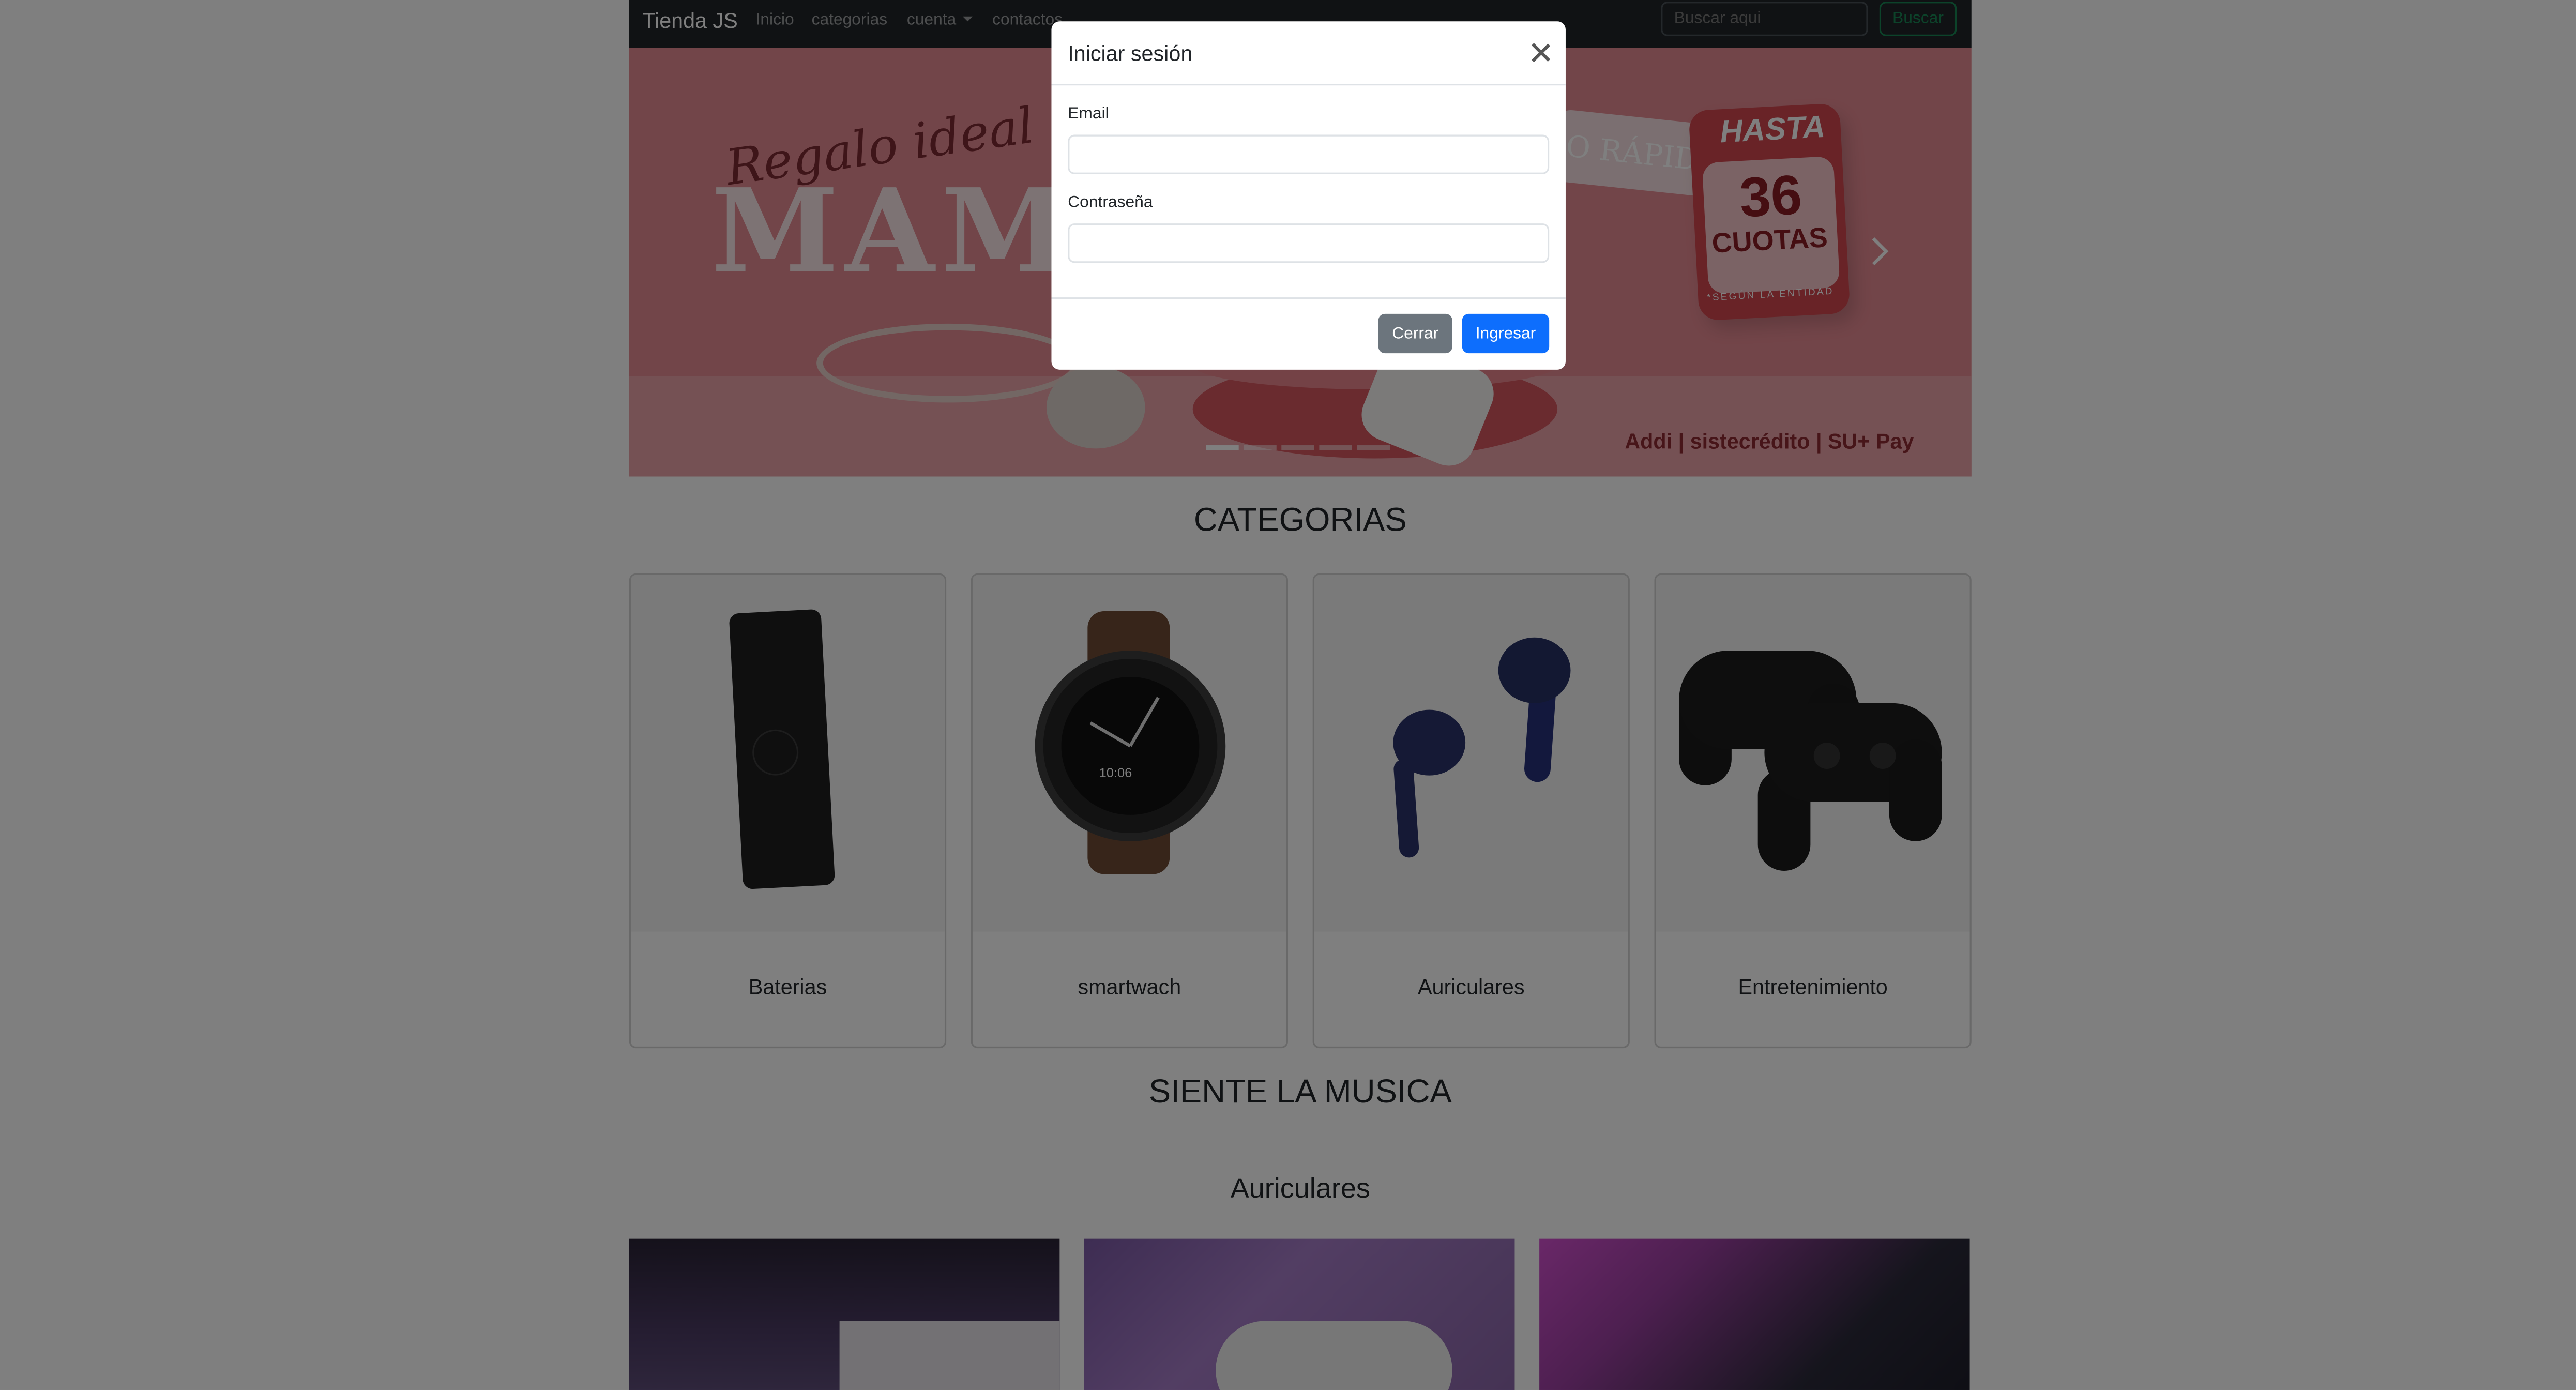  I want to click on modal-footer-divider, so click(1309, 298).